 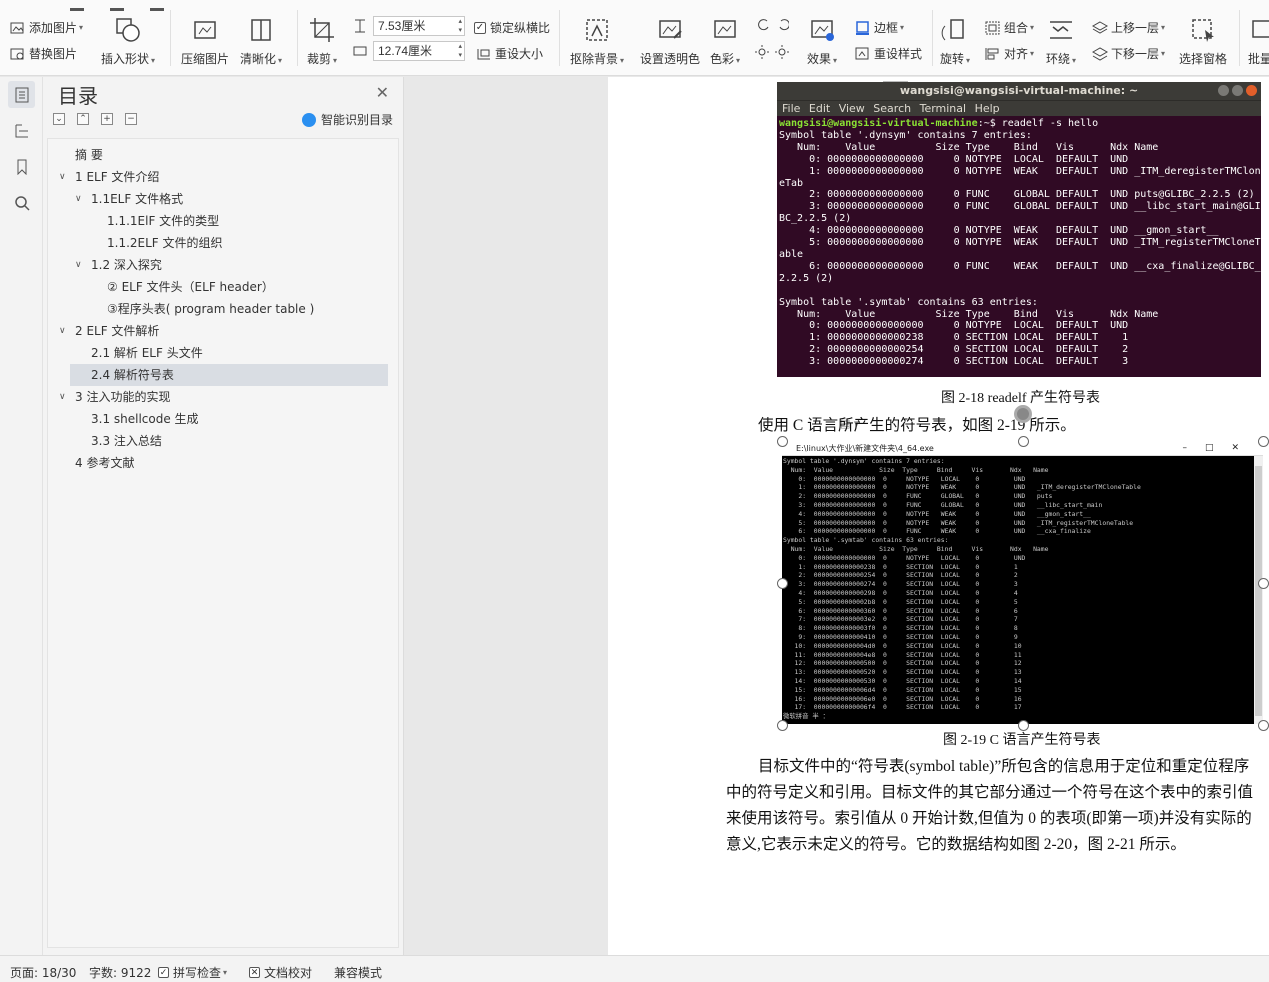 What do you see at coordinates (1203, 59) in the screenshot?
I see `selection-pane-label: 选择窗格` at bounding box center [1203, 59].